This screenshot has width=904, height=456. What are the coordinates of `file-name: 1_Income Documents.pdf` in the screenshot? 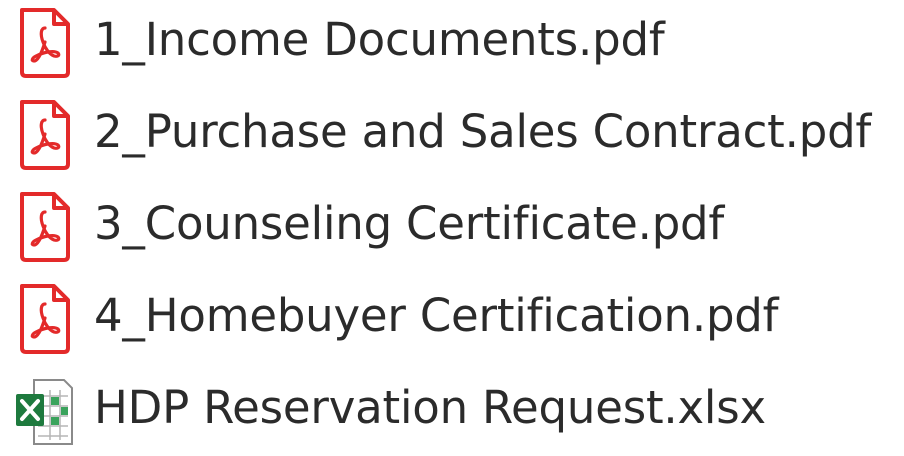 It's located at (379, 39).